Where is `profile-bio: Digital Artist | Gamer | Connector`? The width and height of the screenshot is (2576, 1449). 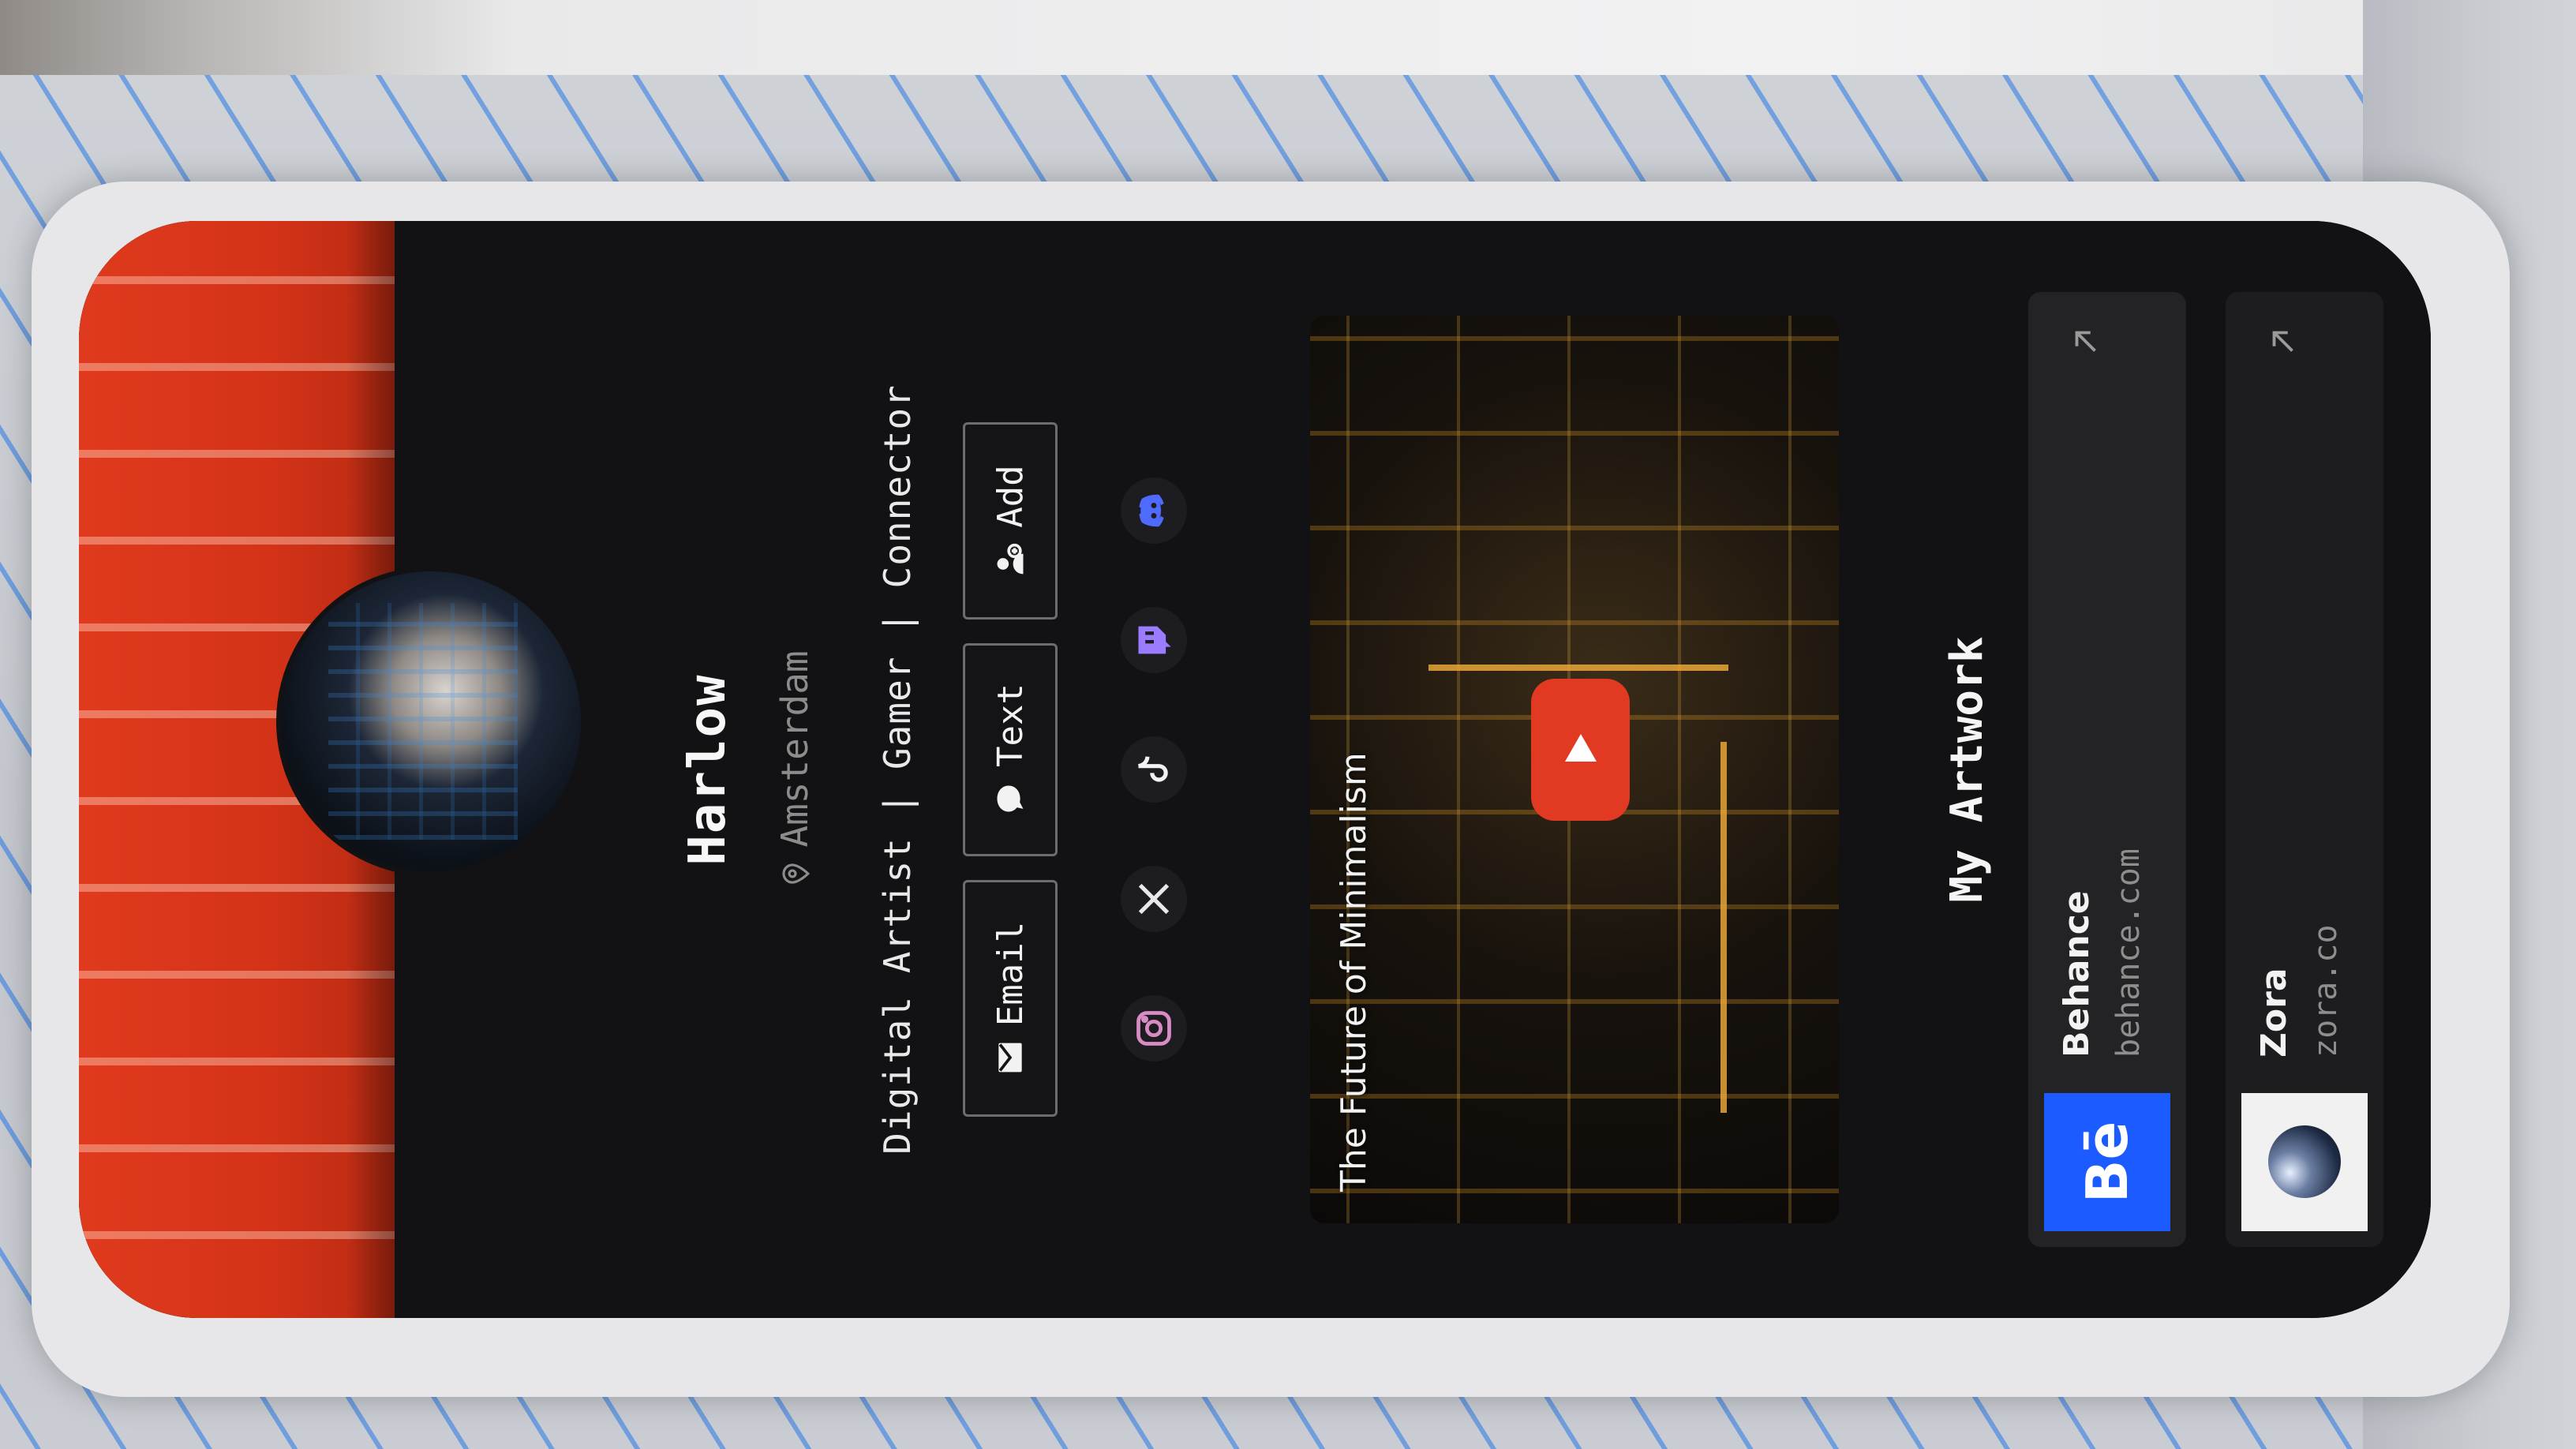 profile-bio: Digital Artist | Gamer | Connector is located at coordinates (897, 769).